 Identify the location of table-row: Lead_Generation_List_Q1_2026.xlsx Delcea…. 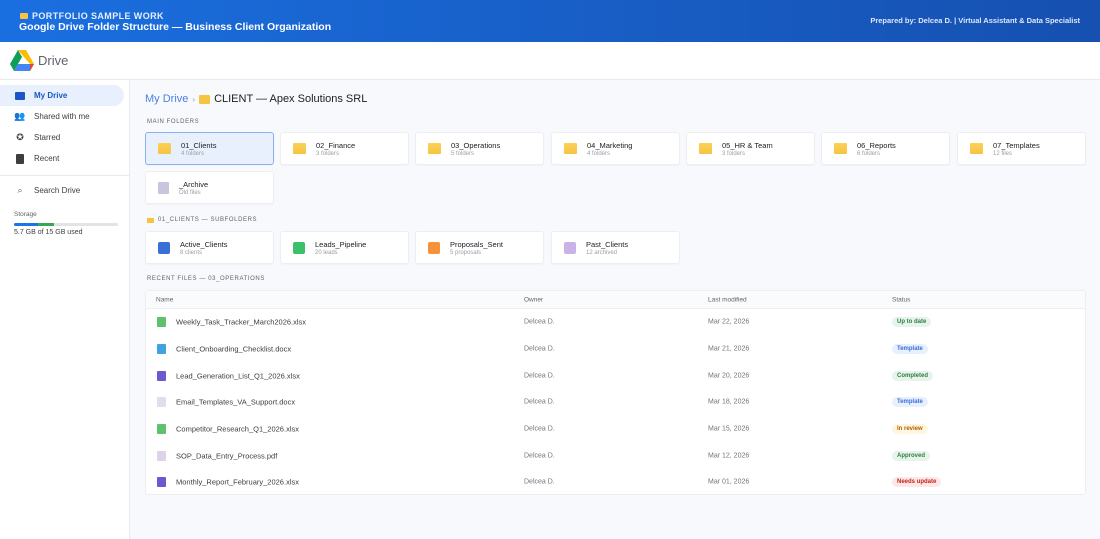
(615, 375).